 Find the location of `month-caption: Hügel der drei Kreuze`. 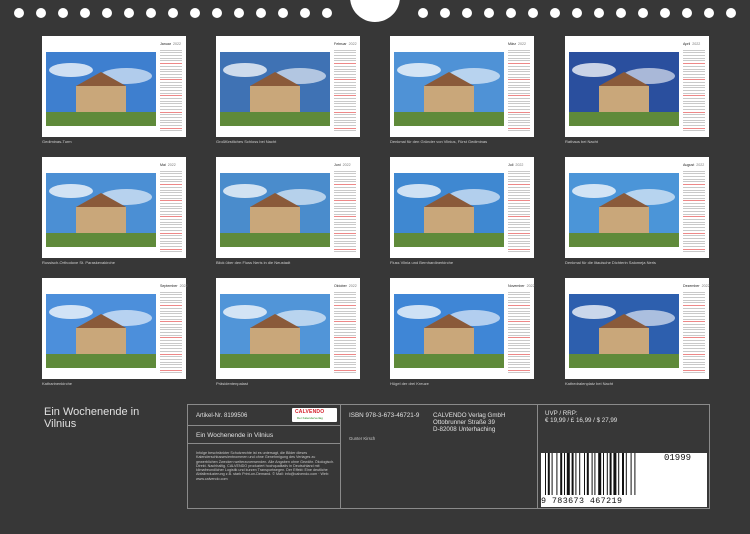

month-caption: Hügel der drei Kreuze is located at coordinates (409, 383).